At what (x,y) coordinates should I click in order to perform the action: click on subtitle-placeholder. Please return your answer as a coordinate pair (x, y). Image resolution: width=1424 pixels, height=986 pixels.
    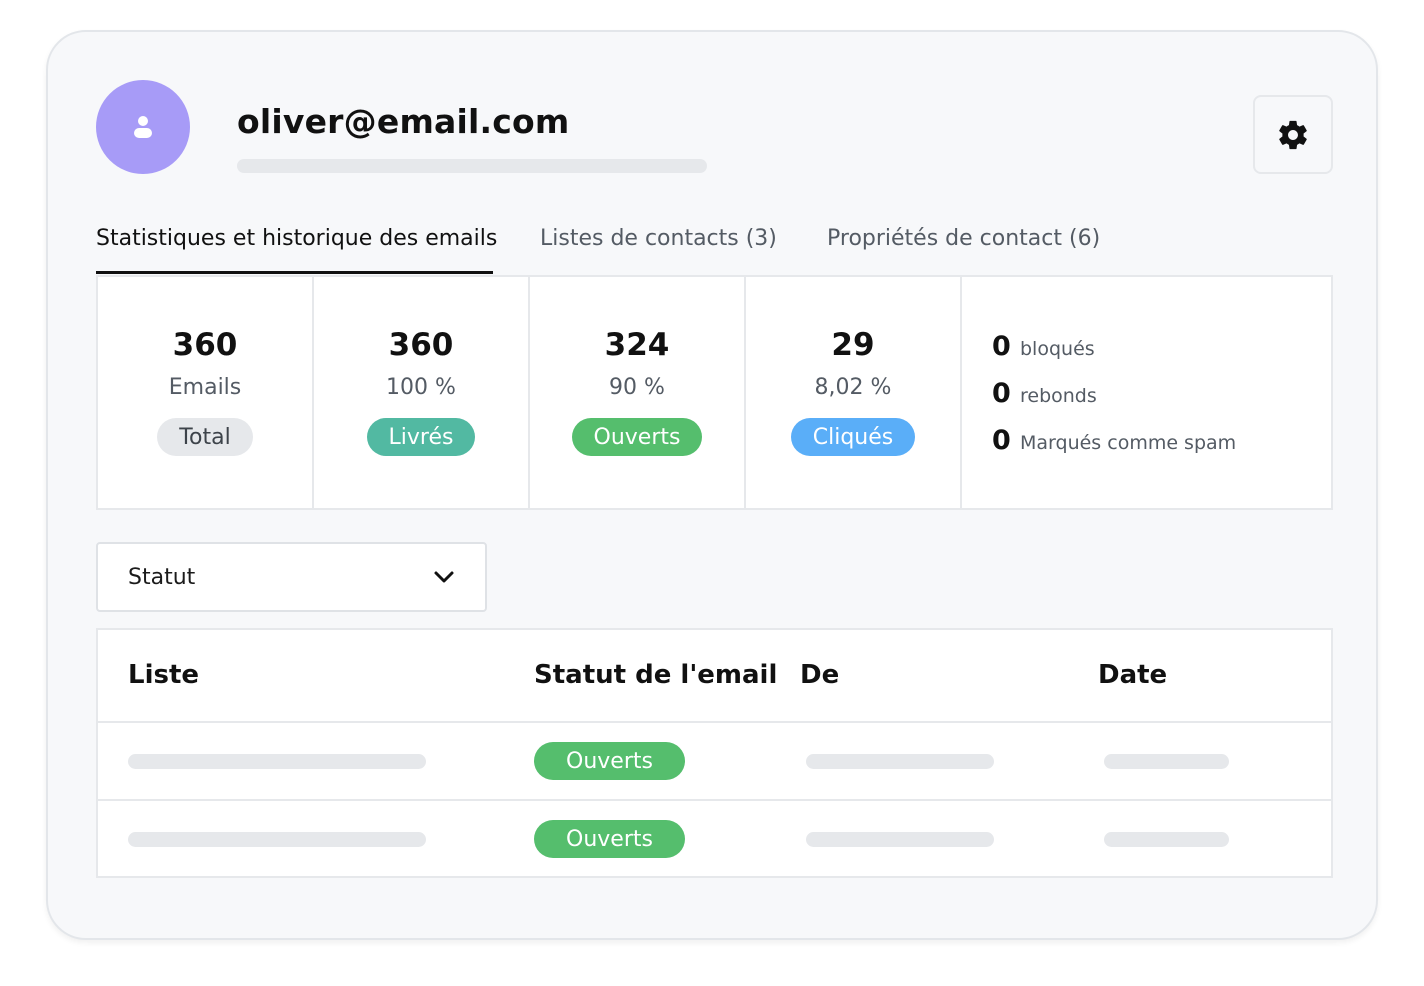
    Looking at the image, I should click on (472, 166).